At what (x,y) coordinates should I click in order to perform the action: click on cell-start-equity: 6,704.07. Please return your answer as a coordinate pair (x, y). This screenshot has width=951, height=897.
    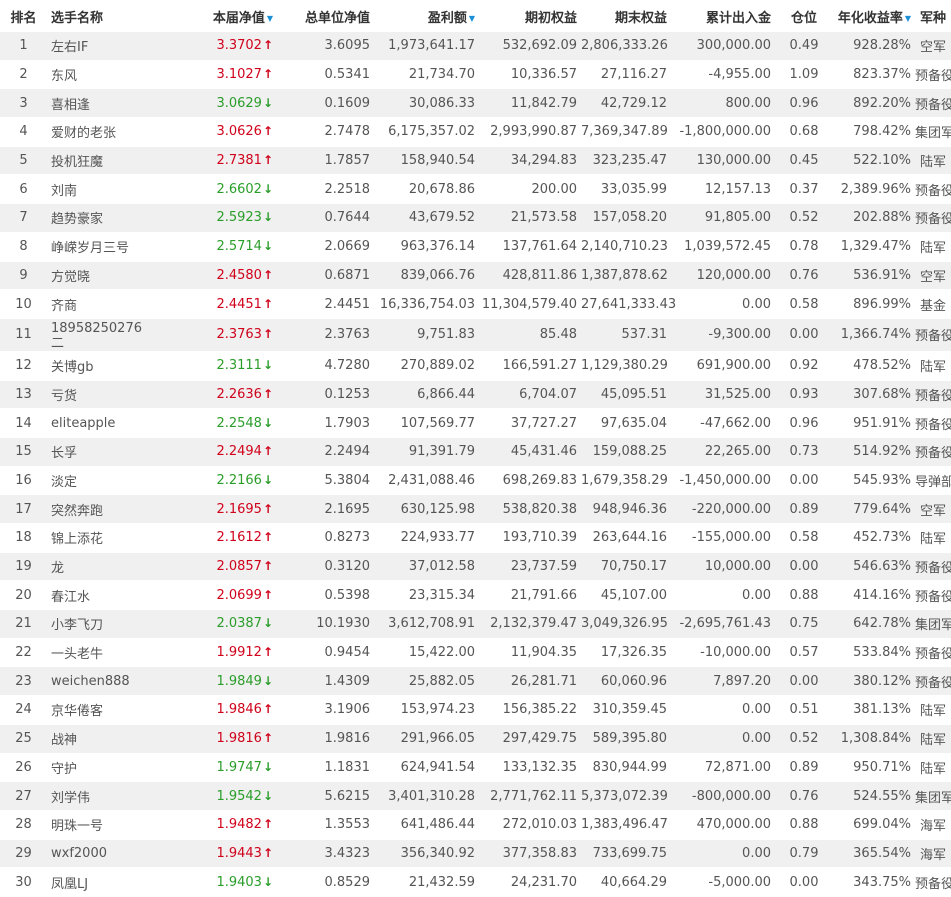
    Looking at the image, I should click on (530, 395).